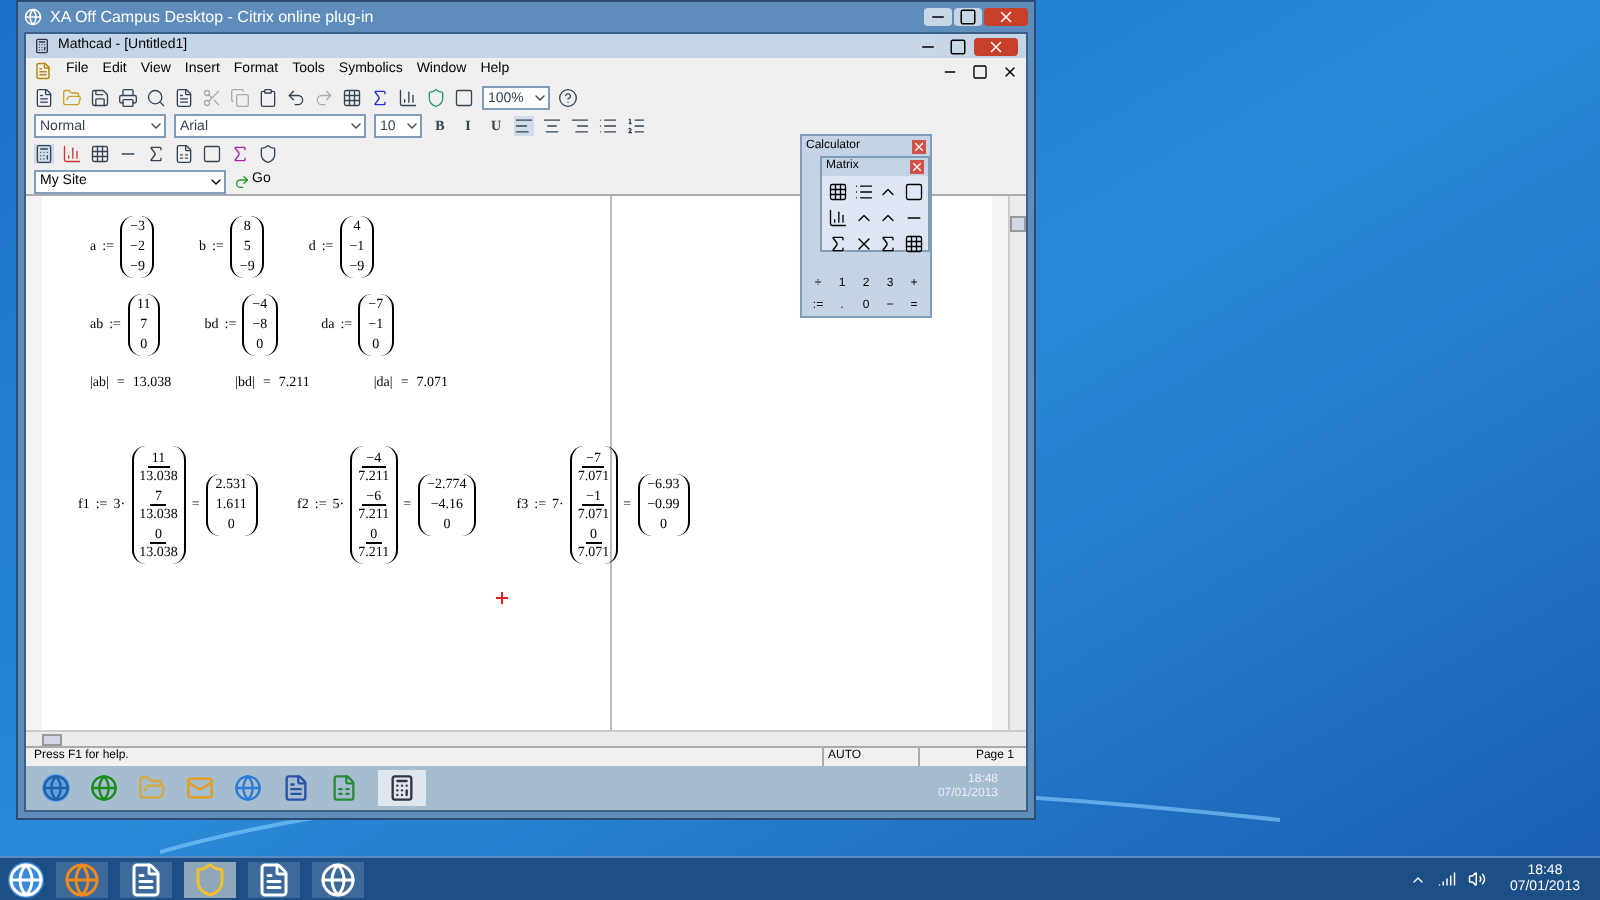 This screenshot has height=900, width=1600. What do you see at coordinates (128, 98) in the screenshot?
I see `print-icon` at bounding box center [128, 98].